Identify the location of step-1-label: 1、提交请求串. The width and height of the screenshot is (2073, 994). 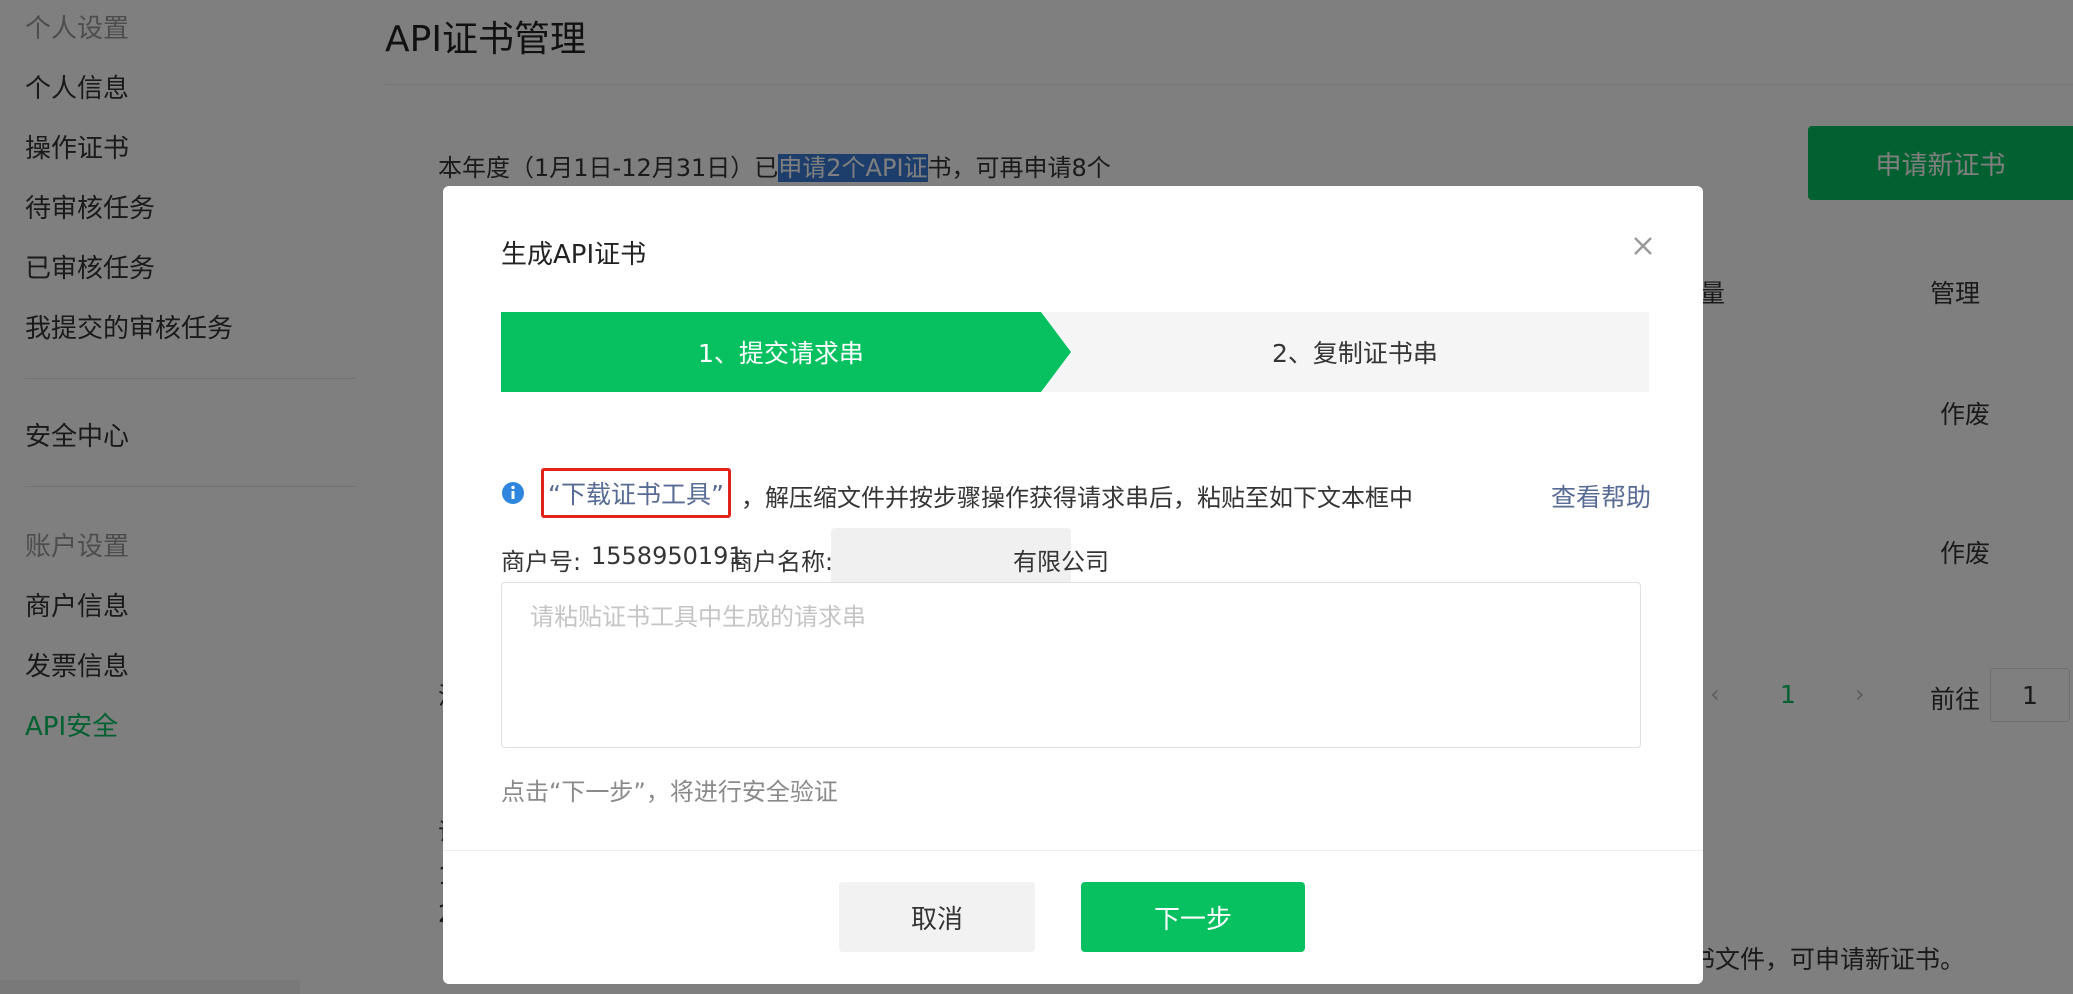
(781, 353).